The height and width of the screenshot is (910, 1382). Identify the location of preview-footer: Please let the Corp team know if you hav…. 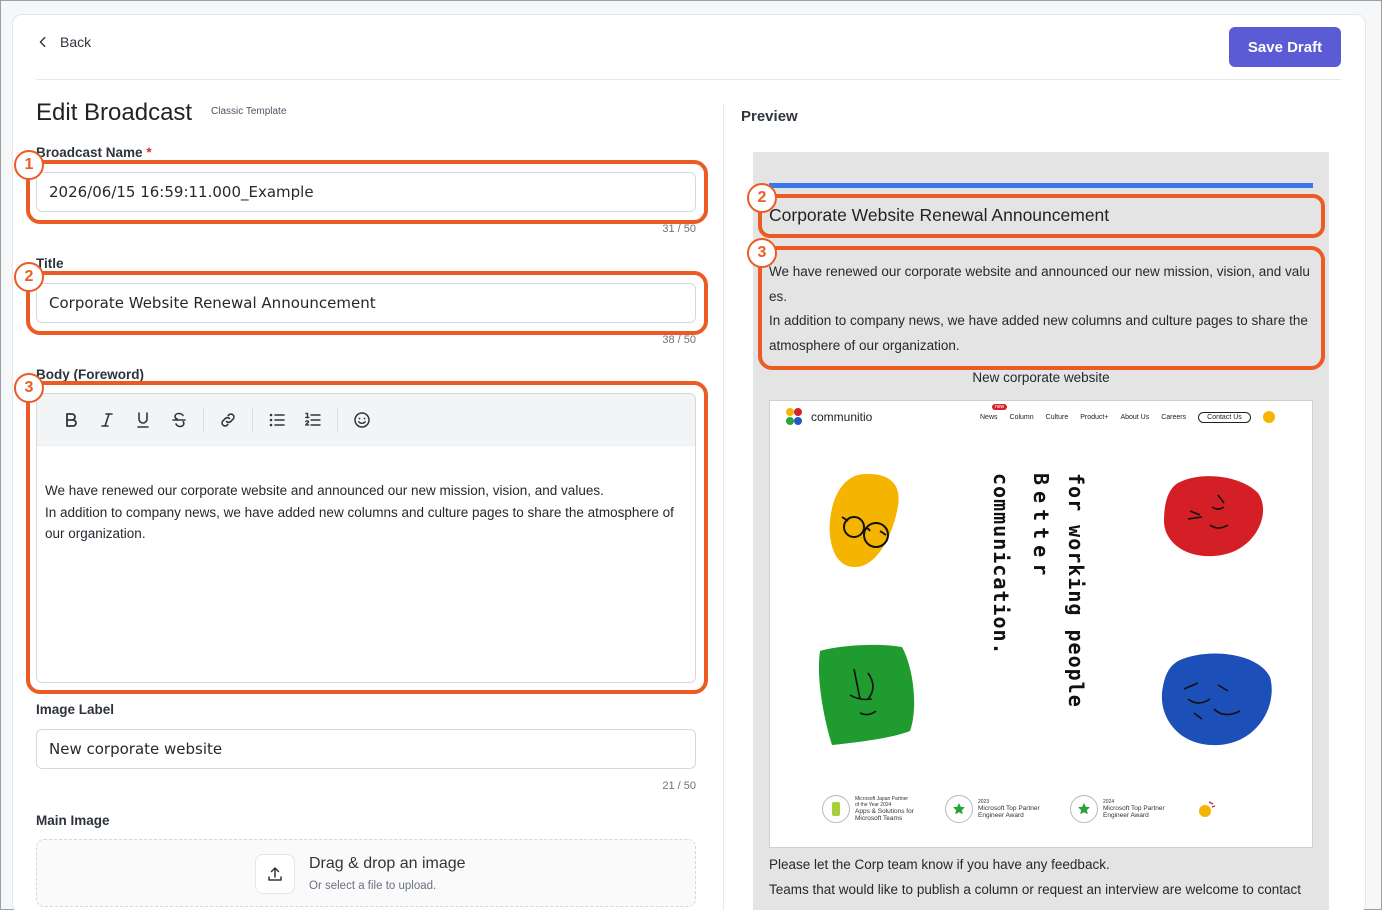
(1043, 881).